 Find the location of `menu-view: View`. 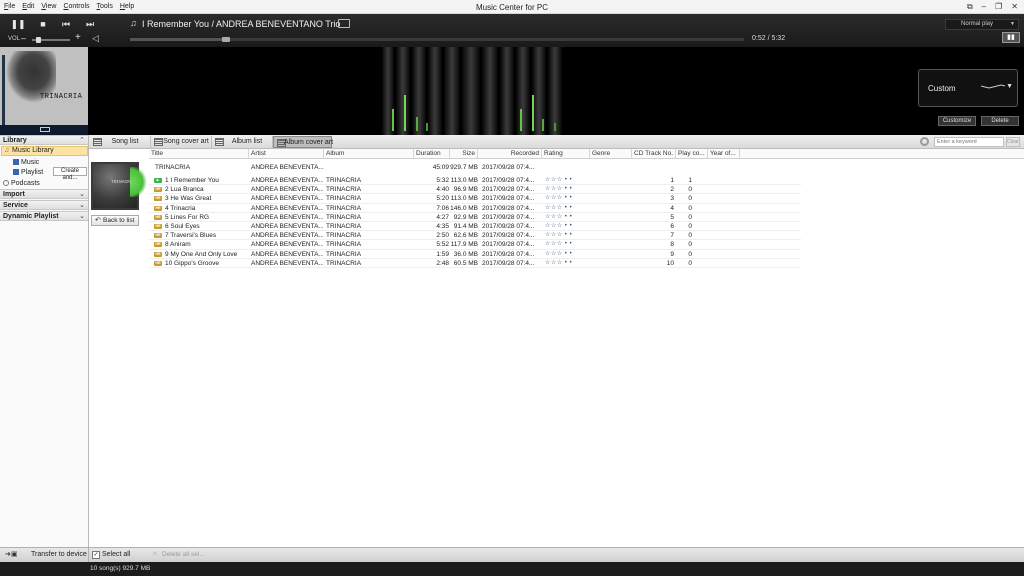

menu-view: View is located at coordinates (48, 6).